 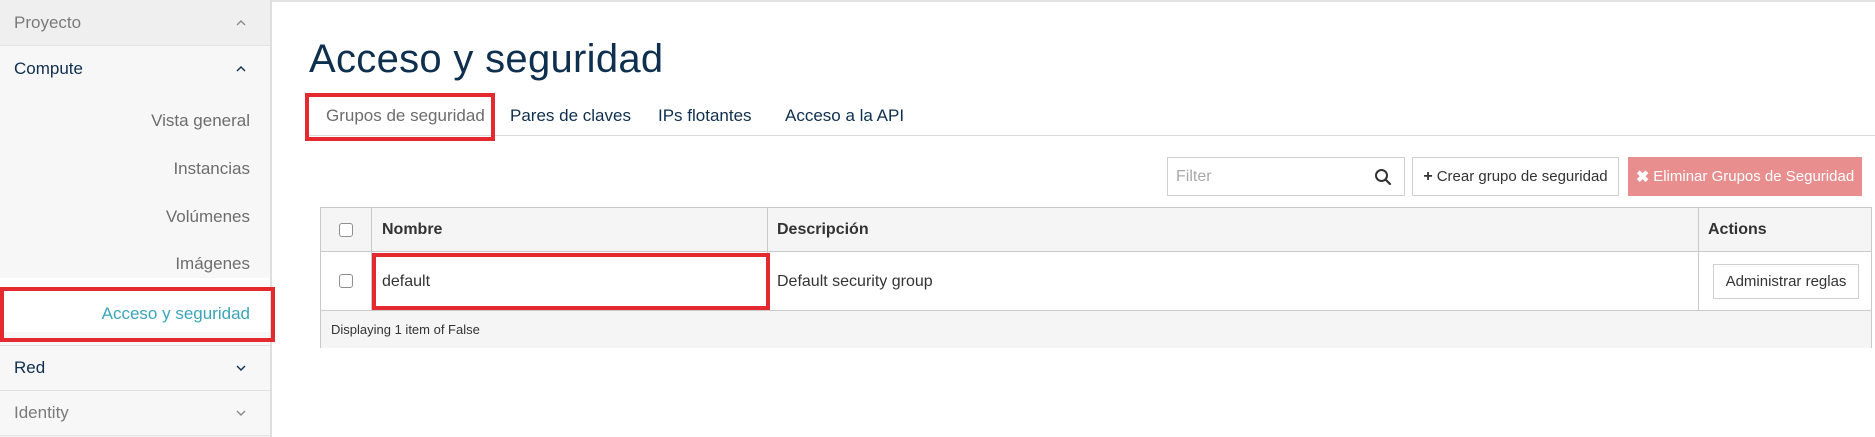 What do you see at coordinates (48, 22) in the screenshot?
I see `sidebar-section-label: Proyecto` at bounding box center [48, 22].